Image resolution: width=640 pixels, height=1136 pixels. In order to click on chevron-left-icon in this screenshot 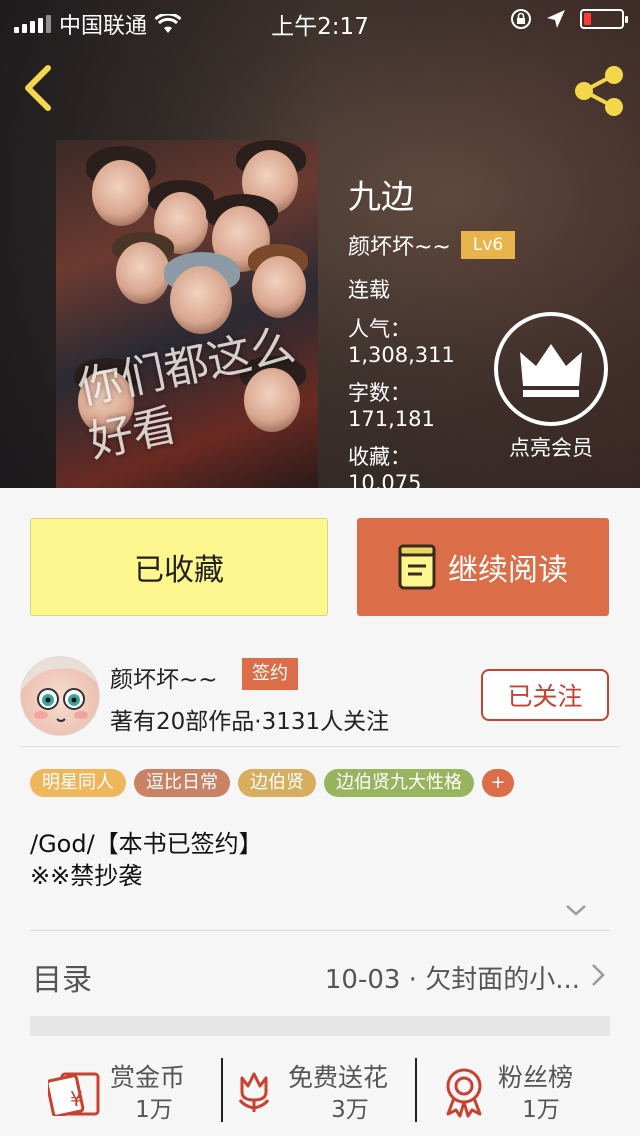, I will do `click(38, 88)`.